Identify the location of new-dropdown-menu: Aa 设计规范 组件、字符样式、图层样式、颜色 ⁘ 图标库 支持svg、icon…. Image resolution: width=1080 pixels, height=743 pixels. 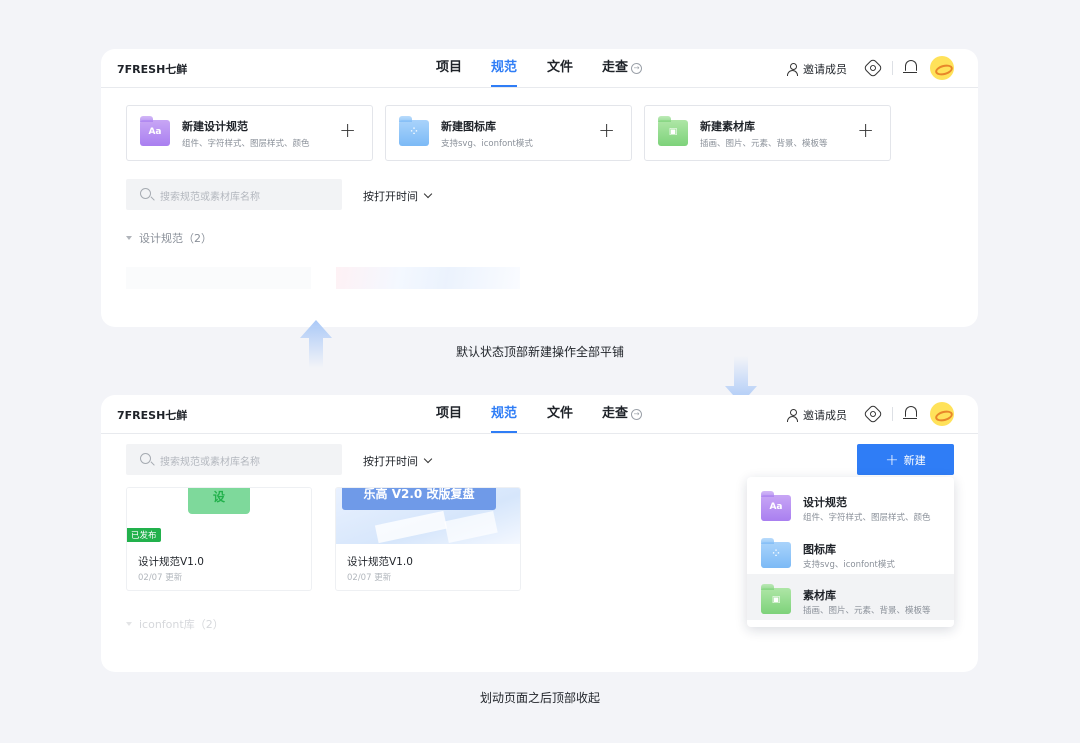
(850, 552).